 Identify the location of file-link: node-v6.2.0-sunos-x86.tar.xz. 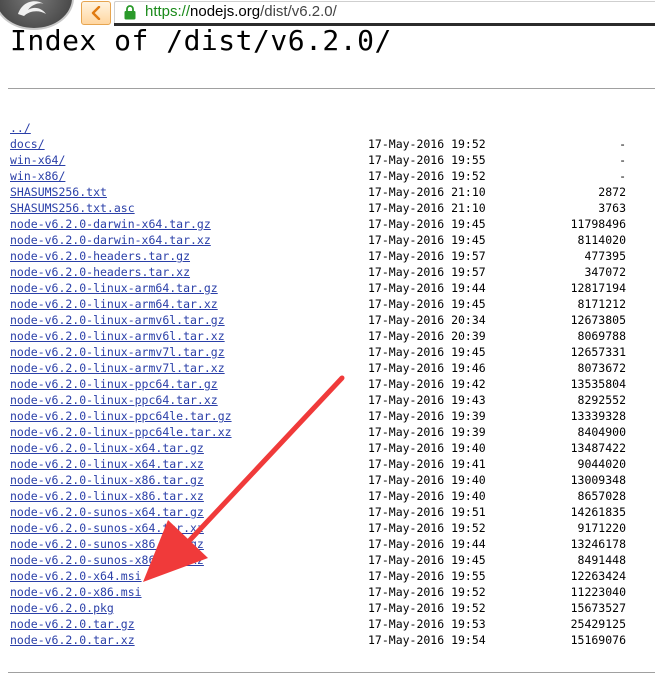
(107, 560).